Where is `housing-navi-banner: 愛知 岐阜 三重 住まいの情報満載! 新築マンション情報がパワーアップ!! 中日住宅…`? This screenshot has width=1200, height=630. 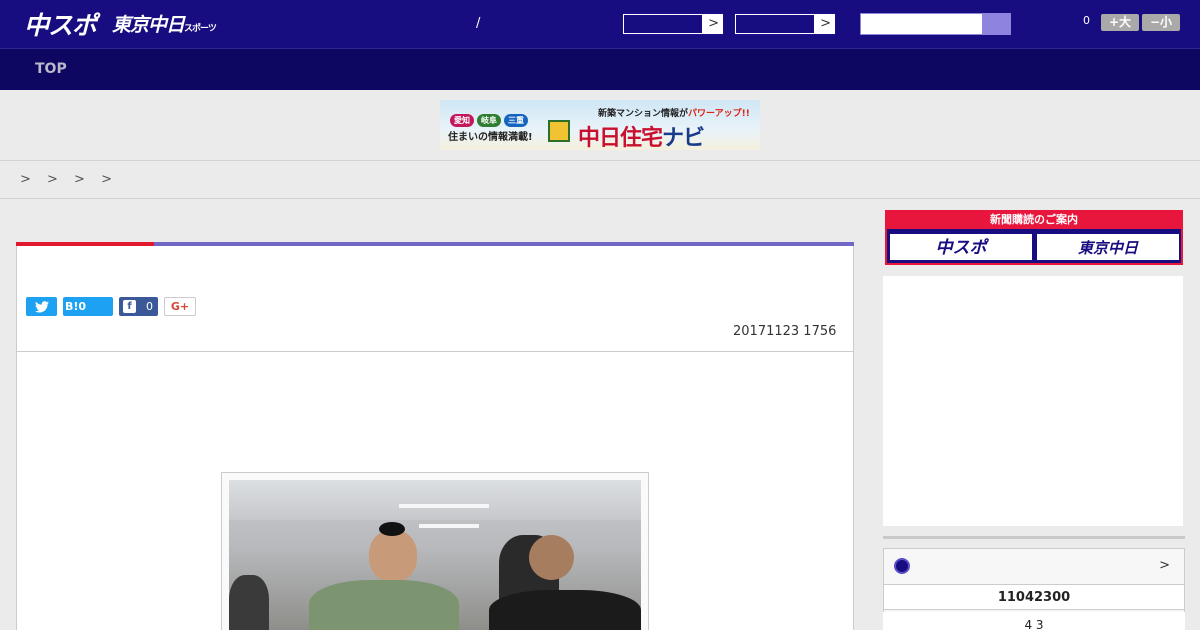 housing-navi-banner: 愛知 岐阜 三重 住まいの情報満載! 新築マンション情報がパワーアップ!! 中日住宅… is located at coordinates (600, 125).